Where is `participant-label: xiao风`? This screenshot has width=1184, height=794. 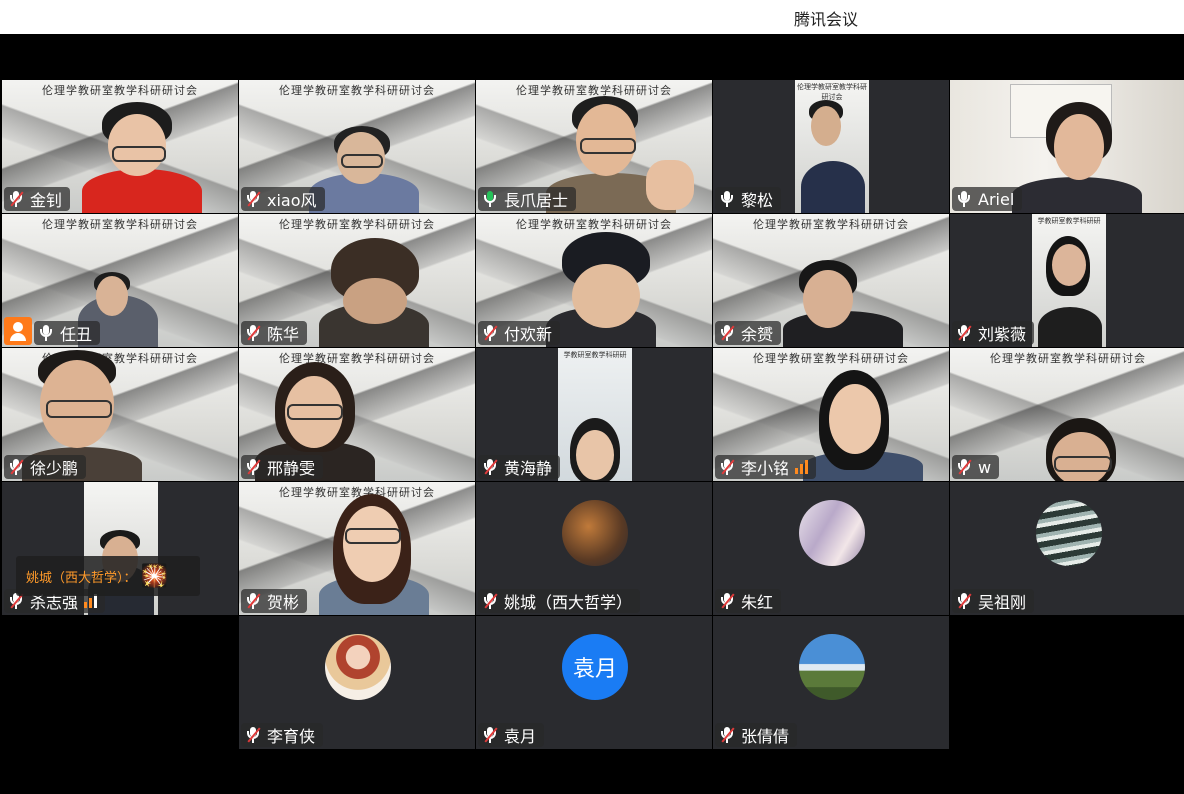 participant-label: xiao风 is located at coordinates (283, 199).